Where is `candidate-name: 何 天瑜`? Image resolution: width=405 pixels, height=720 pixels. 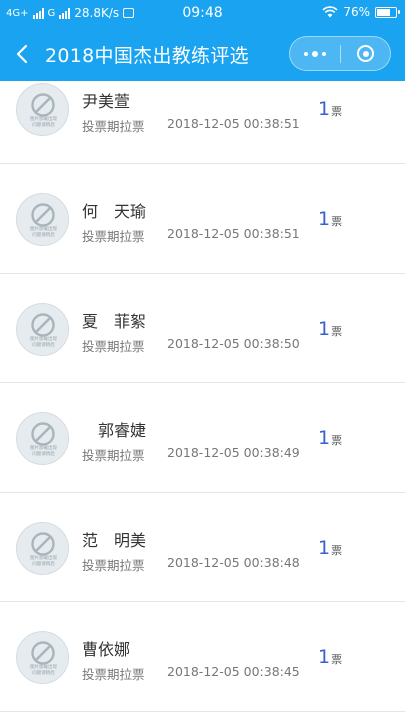
candidate-name: 何 天瑜 is located at coordinates (114, 211).